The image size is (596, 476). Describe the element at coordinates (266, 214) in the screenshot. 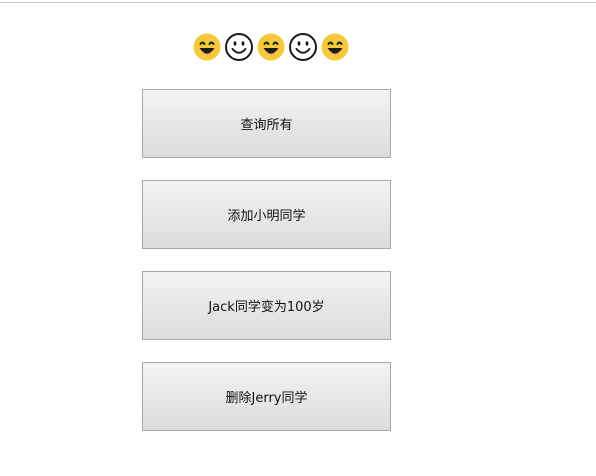

I see `add-xiaoming-button: 添加小明同学` at that location.